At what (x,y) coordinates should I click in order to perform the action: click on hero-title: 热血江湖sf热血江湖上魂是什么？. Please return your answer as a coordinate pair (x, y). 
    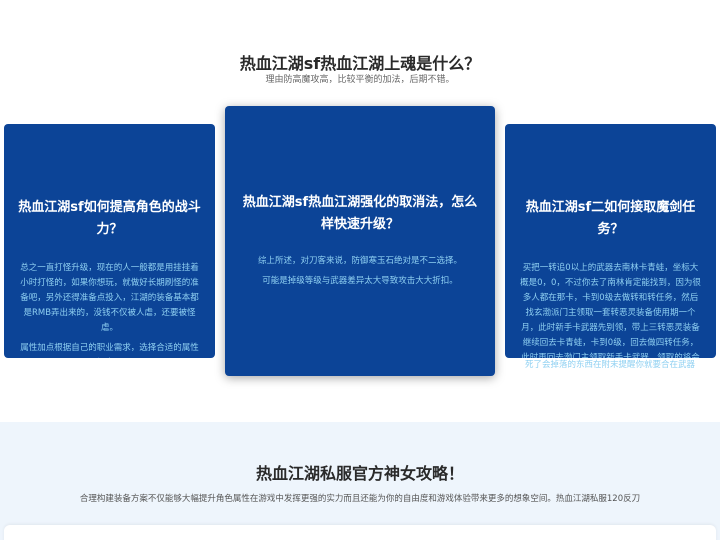
    Looking at the image, I should click on (360, 63).